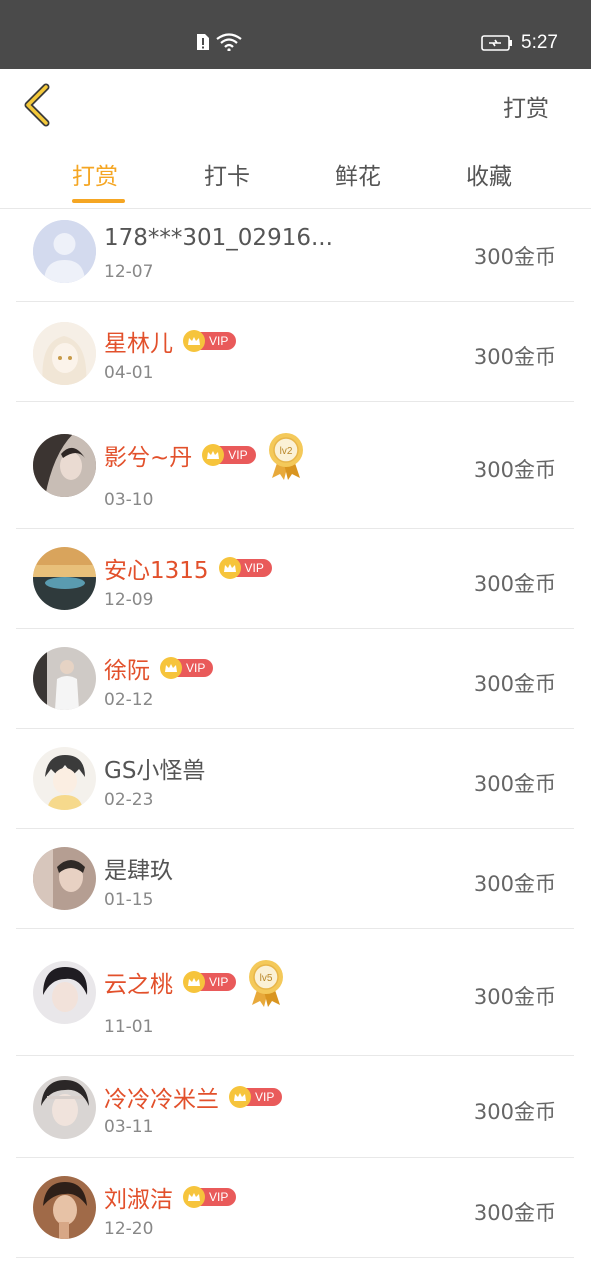 The image size is (591, 1280). Describe the element at coordinates (519, 43) in the screenshot. I see `status-right: 5:27` at that location.